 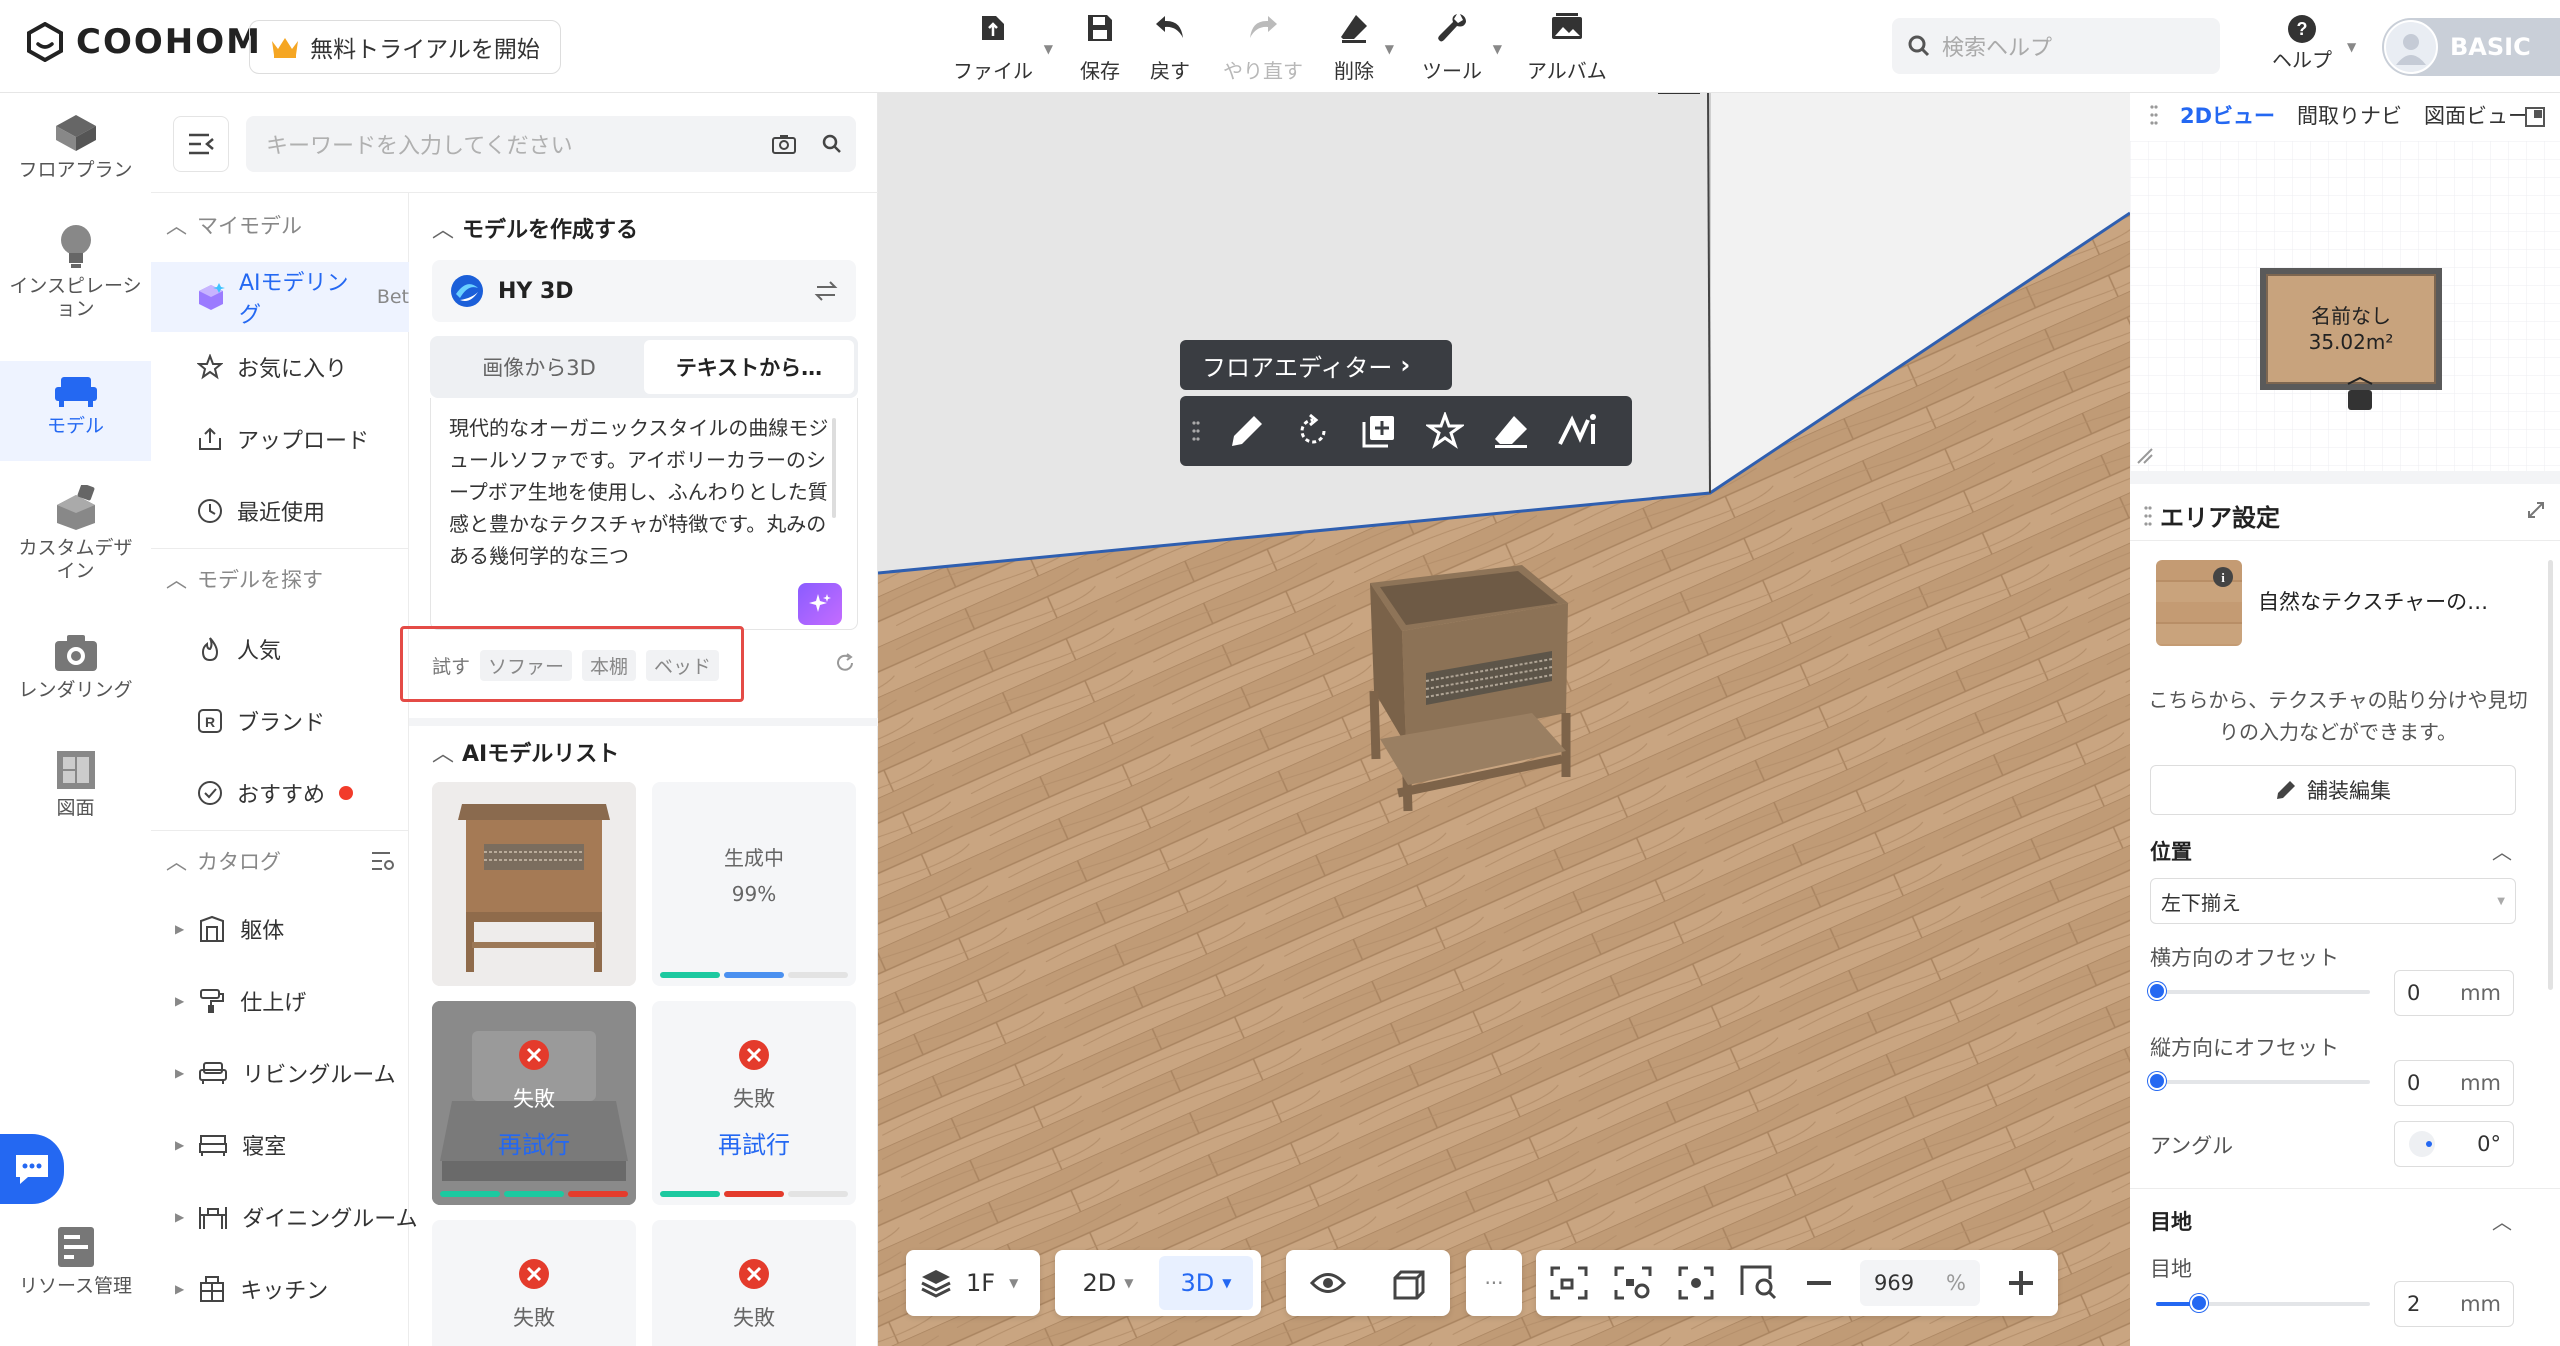 What do you see at coordinates (1567, 48) in the screenshot?
I see `album-button: アルバム` at bounding box center [1567, 48].